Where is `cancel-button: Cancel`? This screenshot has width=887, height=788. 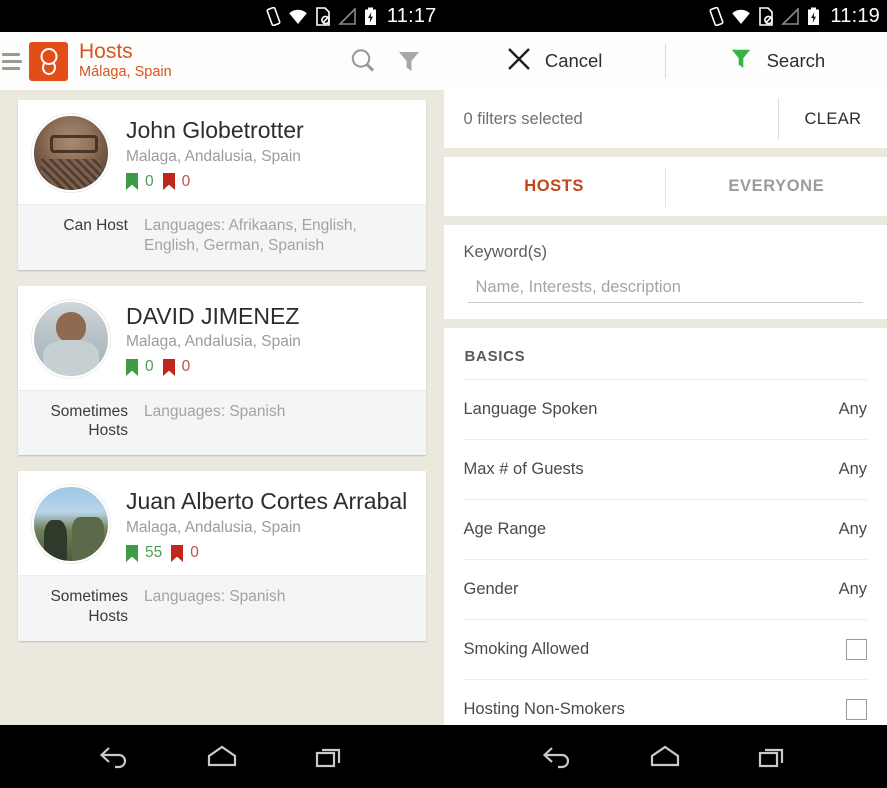 cancel-button: Cancel is located at coordinates (554, 61).